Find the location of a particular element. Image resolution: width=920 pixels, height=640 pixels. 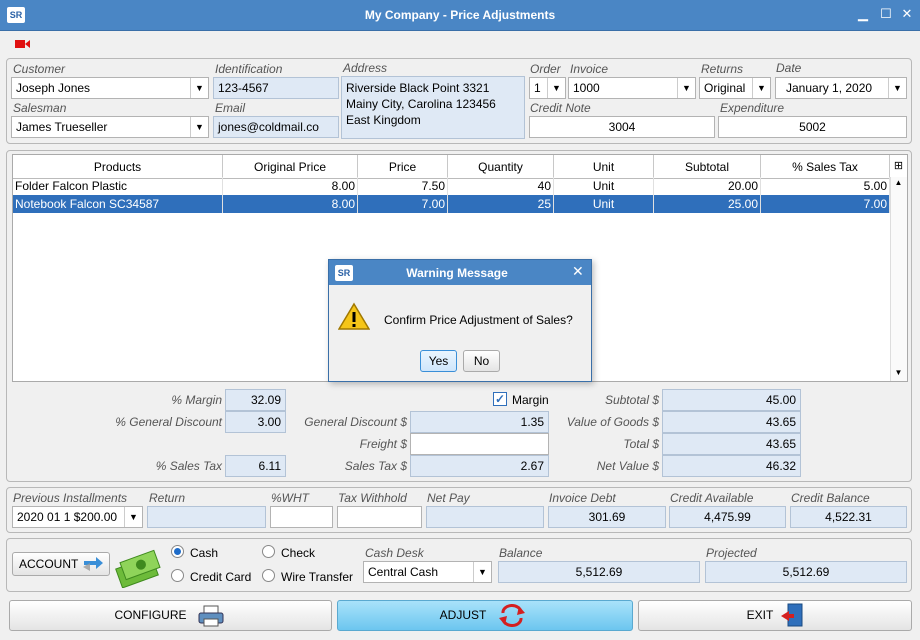

general-discount-pct-label: % General Discount is located at coordinates (168, 422).